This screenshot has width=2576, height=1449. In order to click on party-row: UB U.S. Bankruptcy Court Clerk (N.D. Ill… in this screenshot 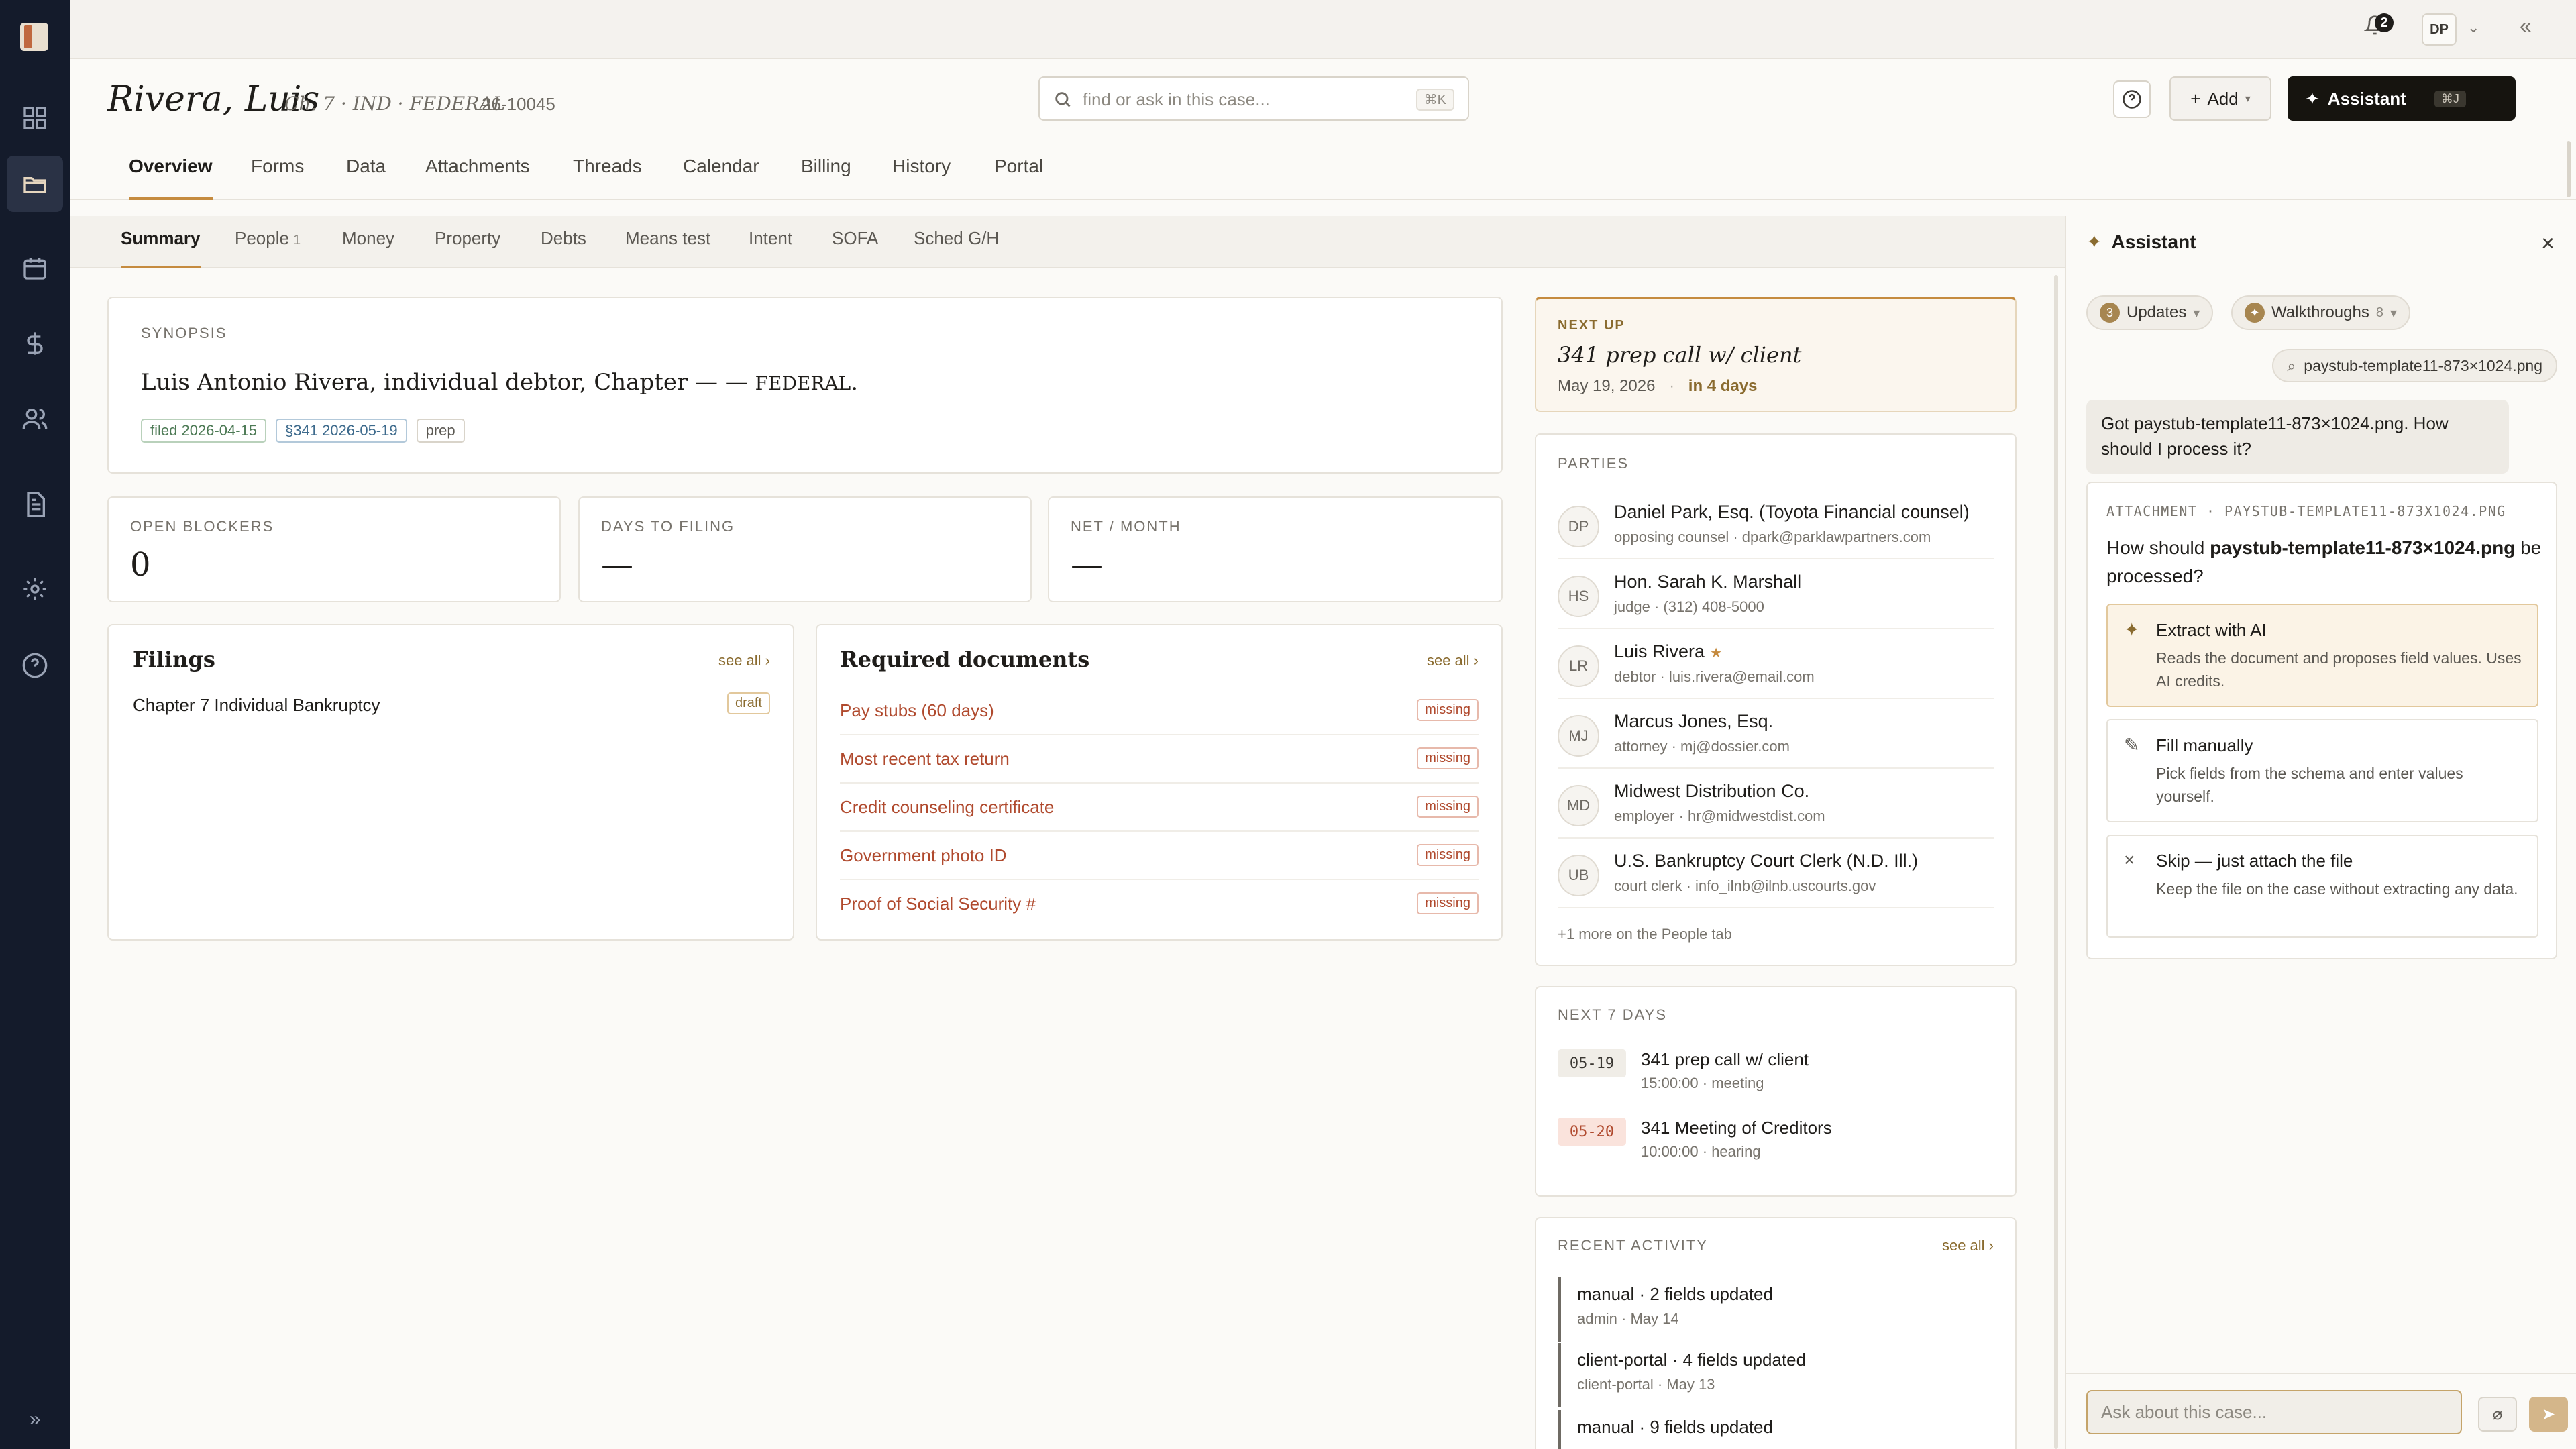, I will do `click(1776, 873)`.